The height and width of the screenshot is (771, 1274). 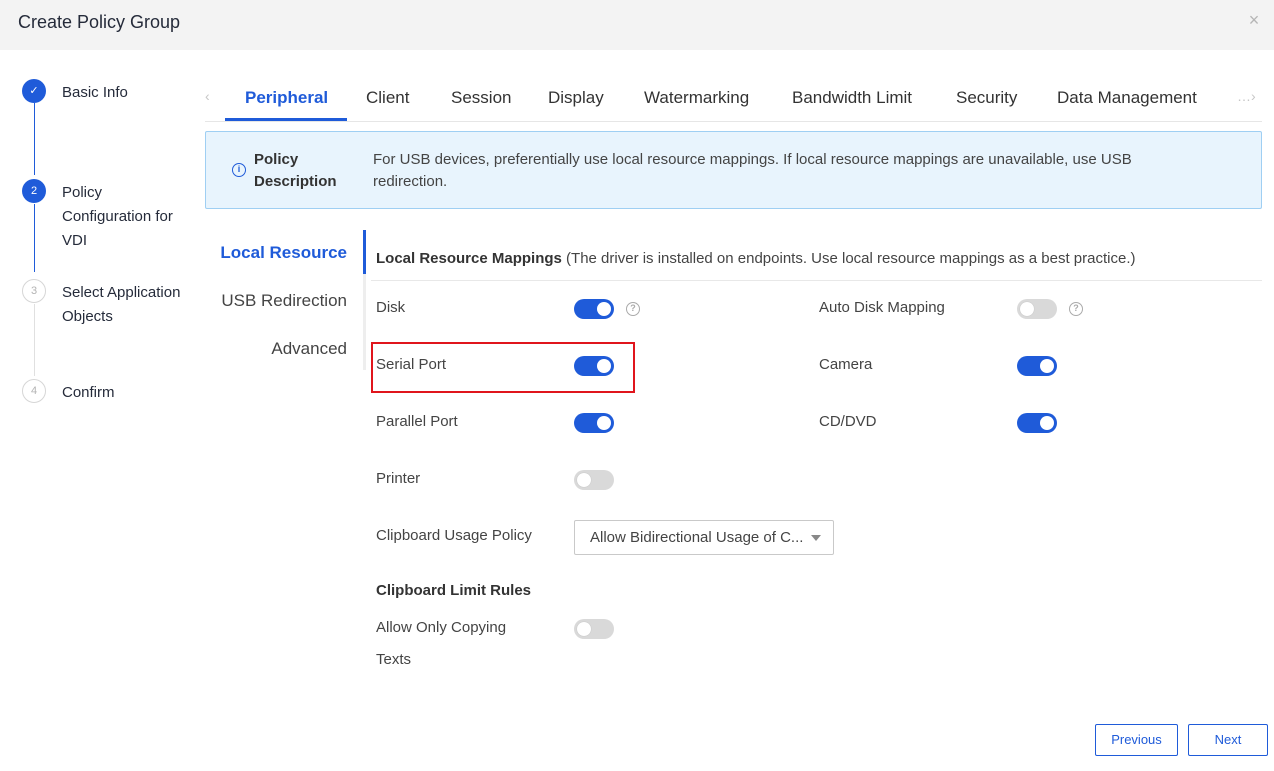 What do you see at coordinates (576, 98) in the screenshot?
I see `tab-display: Display` at bounding box center [576, 98].